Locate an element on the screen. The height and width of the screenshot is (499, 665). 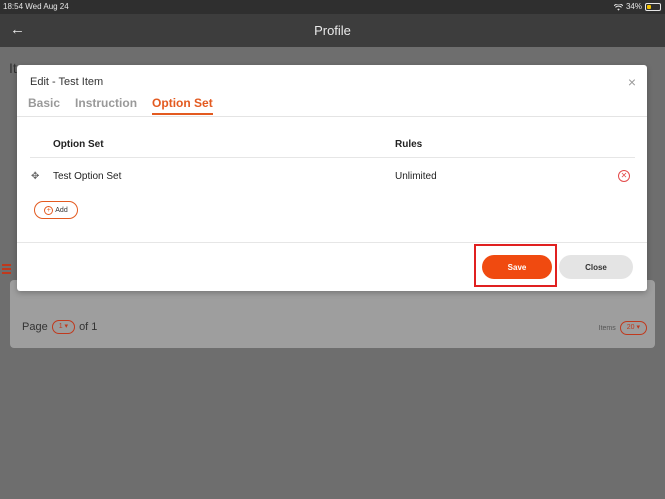
save-button: Save is located at coordinates (517, 267).